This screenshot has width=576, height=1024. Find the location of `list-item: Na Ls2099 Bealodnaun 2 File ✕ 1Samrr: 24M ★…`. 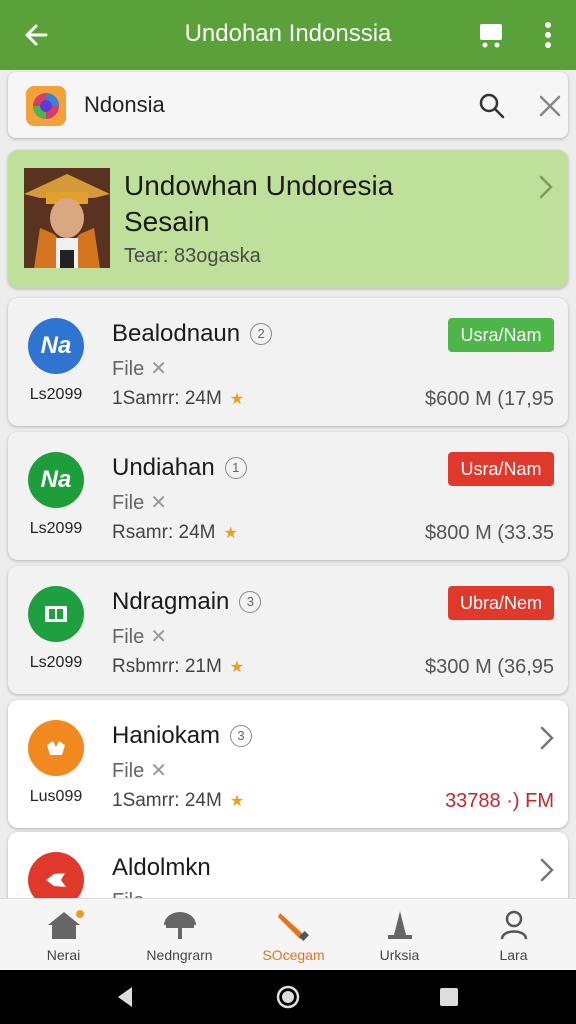

list-item: Na Ls2099 Bealodnaun 2 File ✕ 1Samrr: 24M ★… is located at coordinates (288, 362).